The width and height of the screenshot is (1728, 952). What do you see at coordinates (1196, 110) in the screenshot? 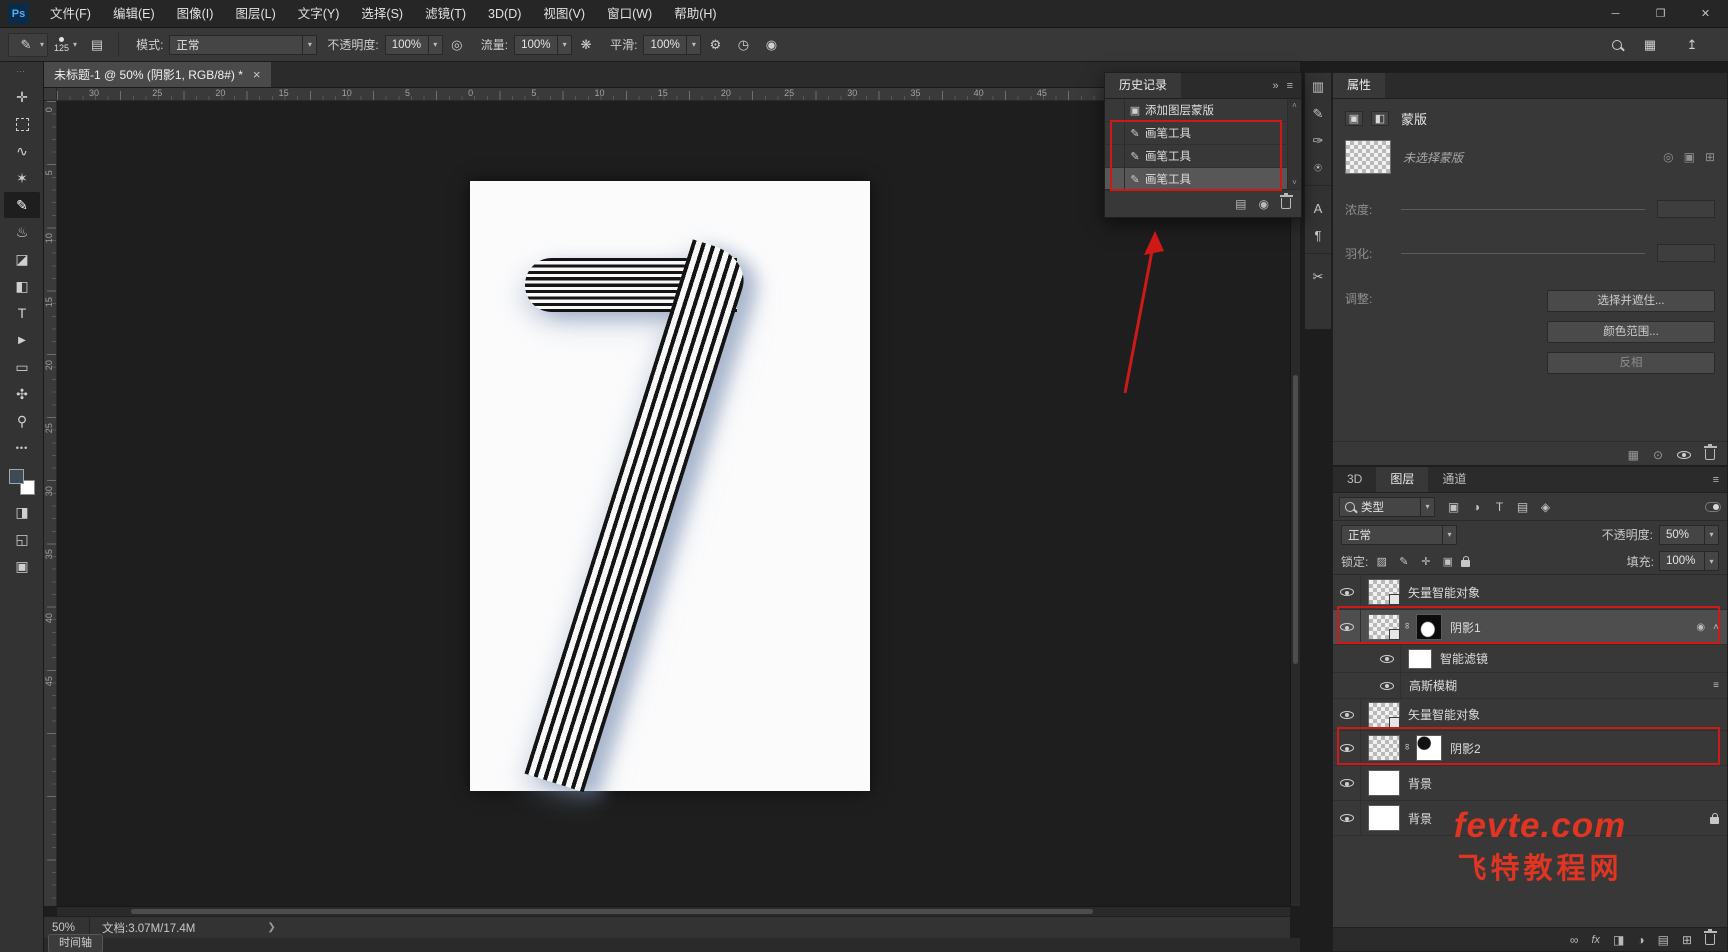
I see `history-item-add-mask: ▣ 添加图层蒙版` at bounding box center [1196, 110].